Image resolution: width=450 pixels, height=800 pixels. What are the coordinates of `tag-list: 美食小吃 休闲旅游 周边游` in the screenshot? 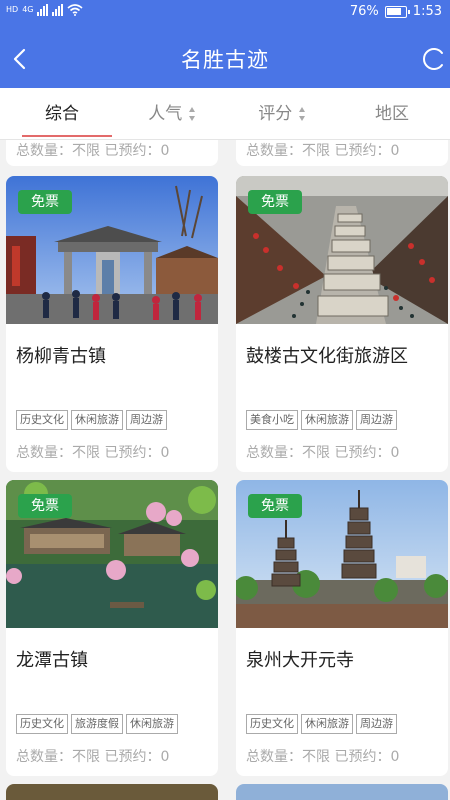 It's located at (321, 420).